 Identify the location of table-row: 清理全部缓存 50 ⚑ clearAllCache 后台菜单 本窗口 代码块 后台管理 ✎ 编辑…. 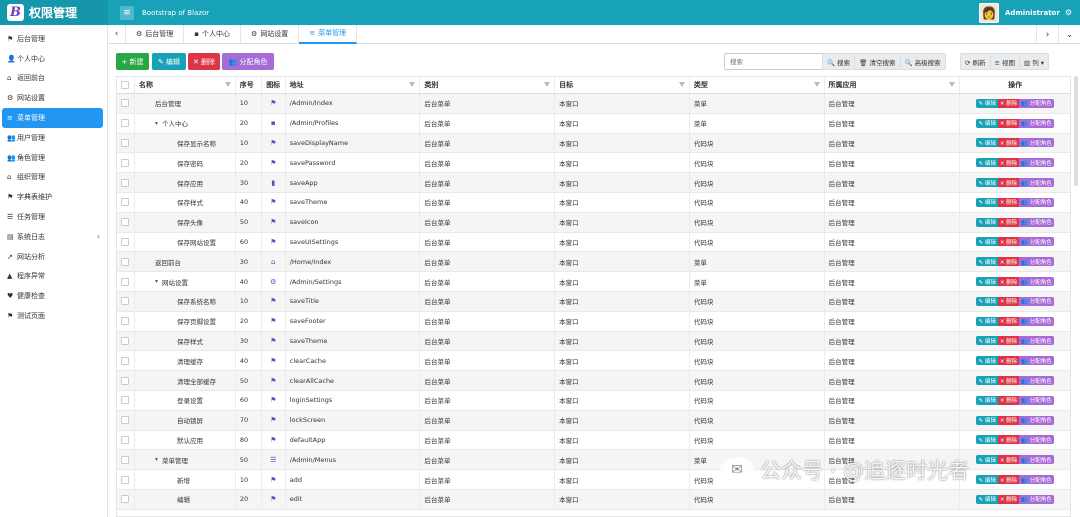
(593, 381).